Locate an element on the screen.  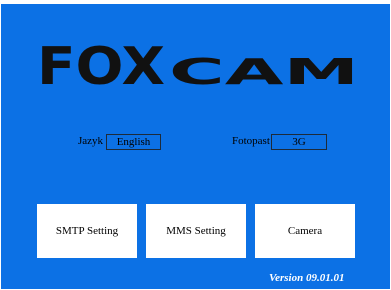
foxcam-logo-graphic: FOX CAM is located at coordinates (198, 66).